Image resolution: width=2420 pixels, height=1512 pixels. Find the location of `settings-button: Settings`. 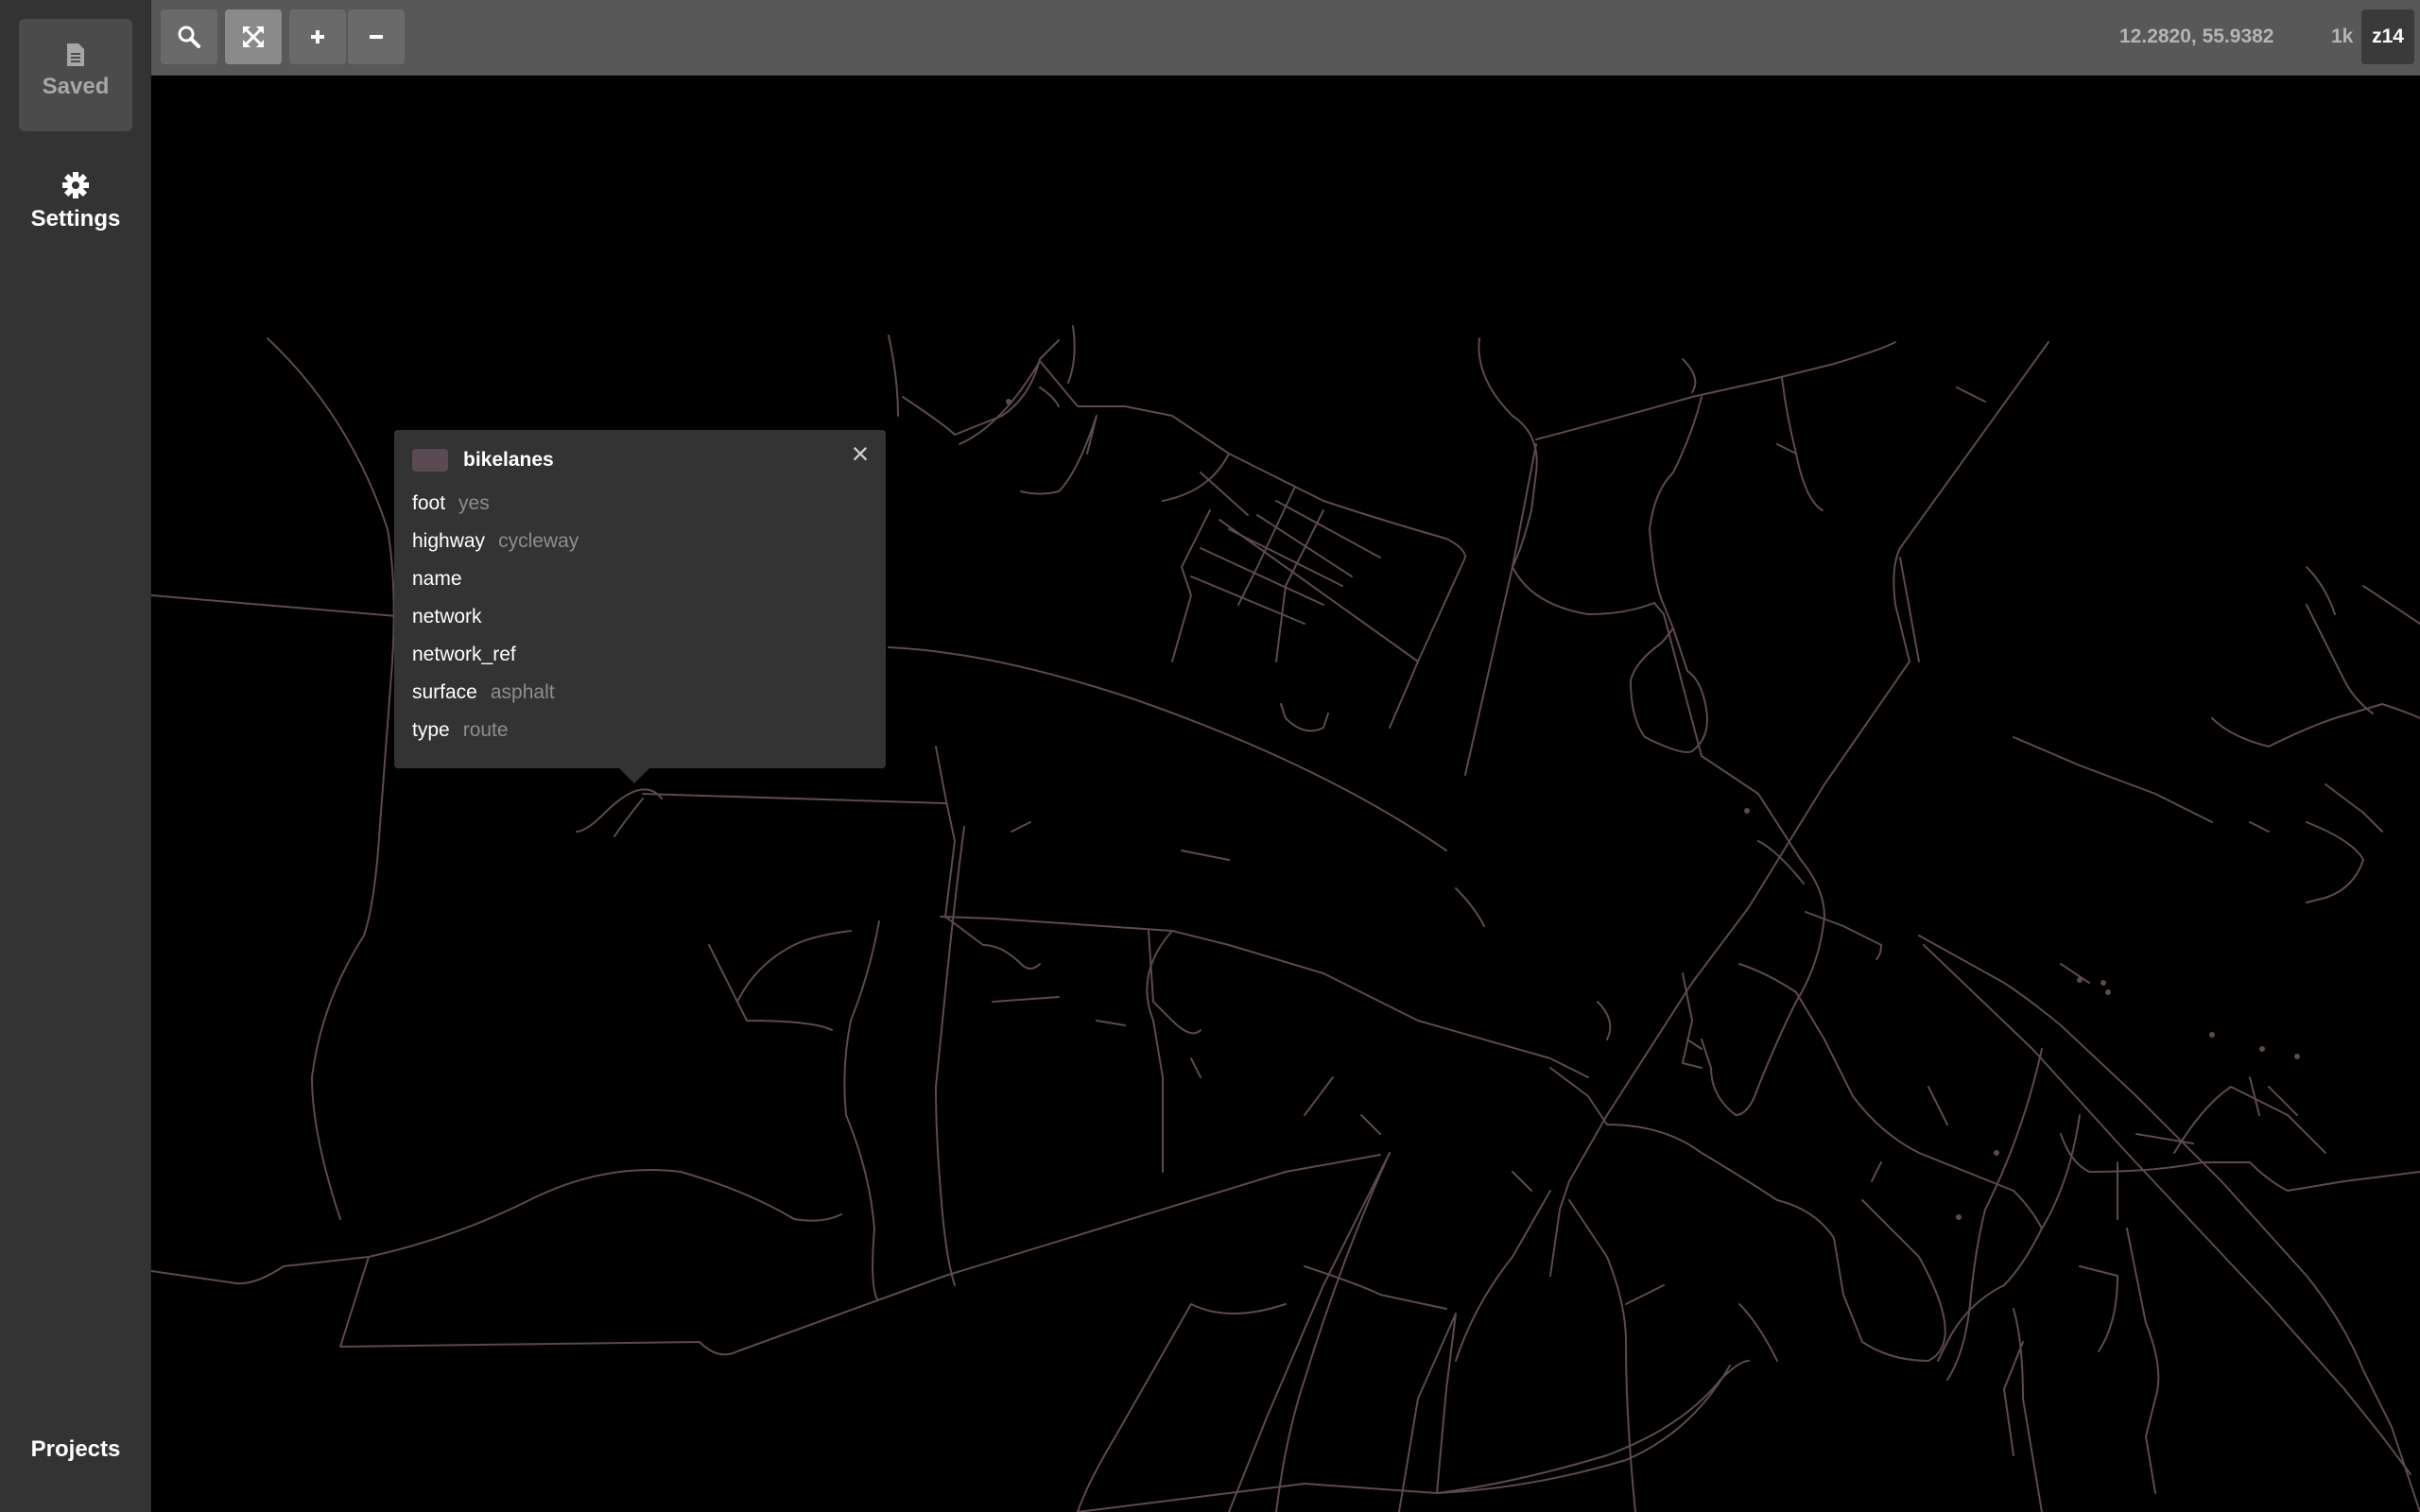

settings-button: Settings is located at coordinates (75, 208).